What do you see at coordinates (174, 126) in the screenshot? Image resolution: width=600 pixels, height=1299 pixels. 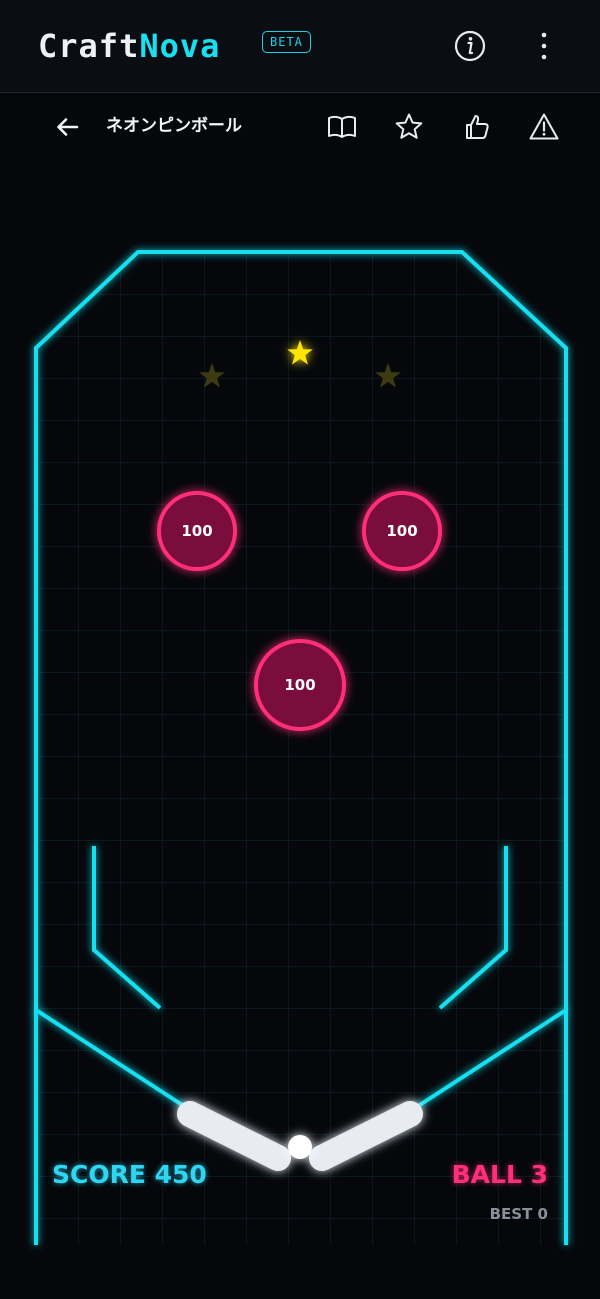 I see `game-title: ネオンピンボール` at bounding box center [174, 126].